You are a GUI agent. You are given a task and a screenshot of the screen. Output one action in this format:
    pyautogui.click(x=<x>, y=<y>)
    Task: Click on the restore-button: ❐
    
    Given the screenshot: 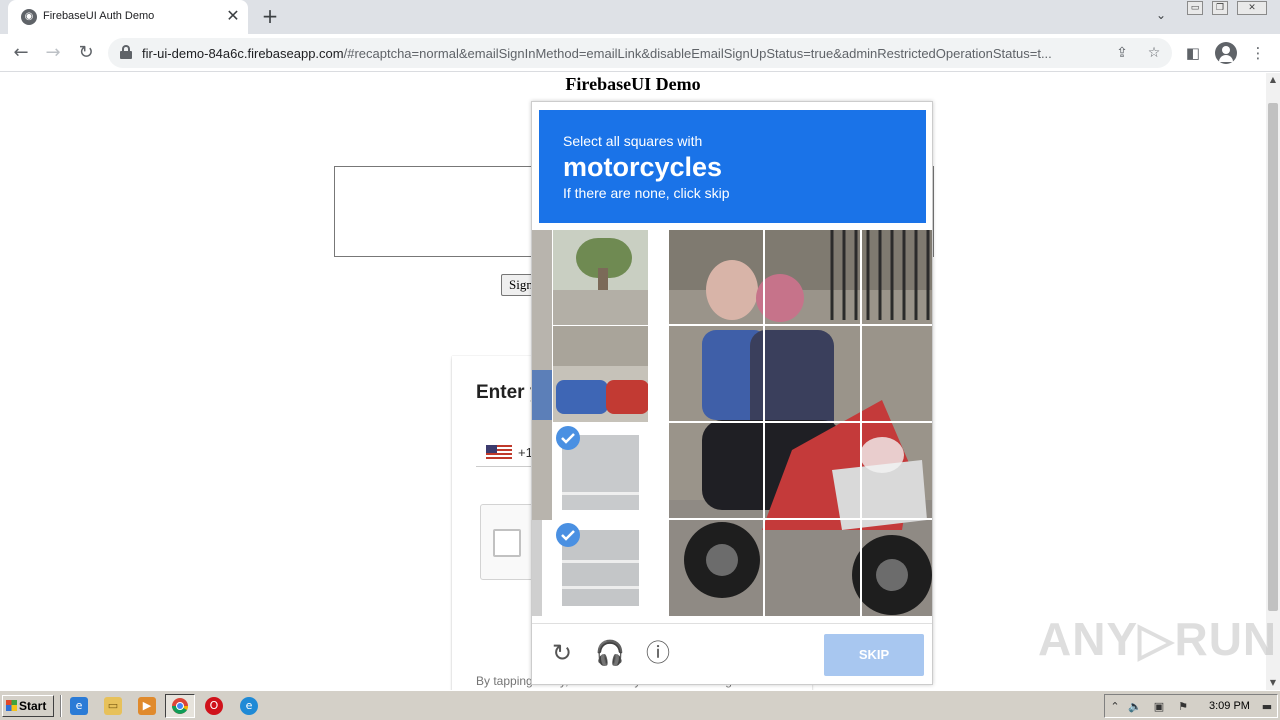 What is the action you would take?
    pyautogui.click(x=1220, y=8)
    